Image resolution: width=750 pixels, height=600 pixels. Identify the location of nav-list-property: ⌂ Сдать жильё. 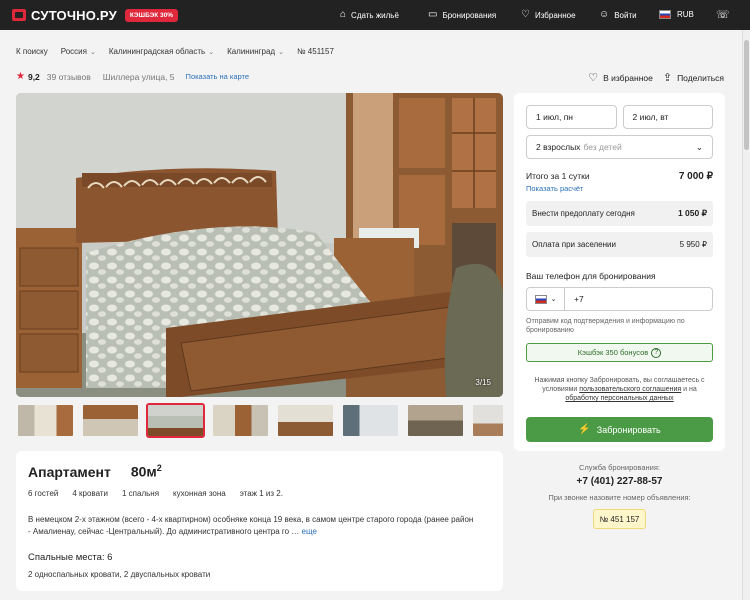
(369, 15).